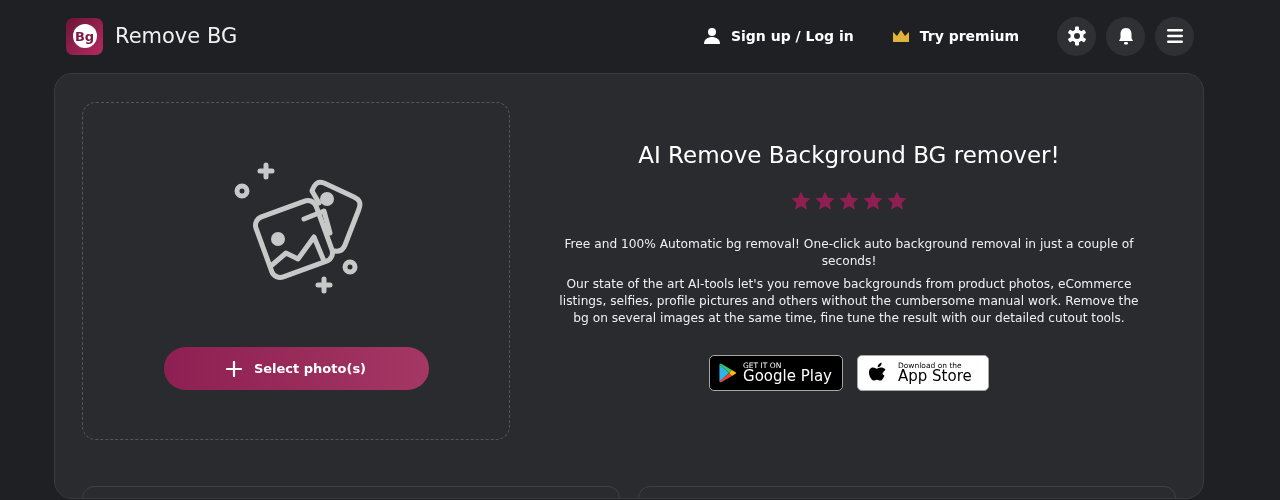 This screenshot has height=500, width=1280. I want to click on premium-link: Try premium, so click(955, 36).